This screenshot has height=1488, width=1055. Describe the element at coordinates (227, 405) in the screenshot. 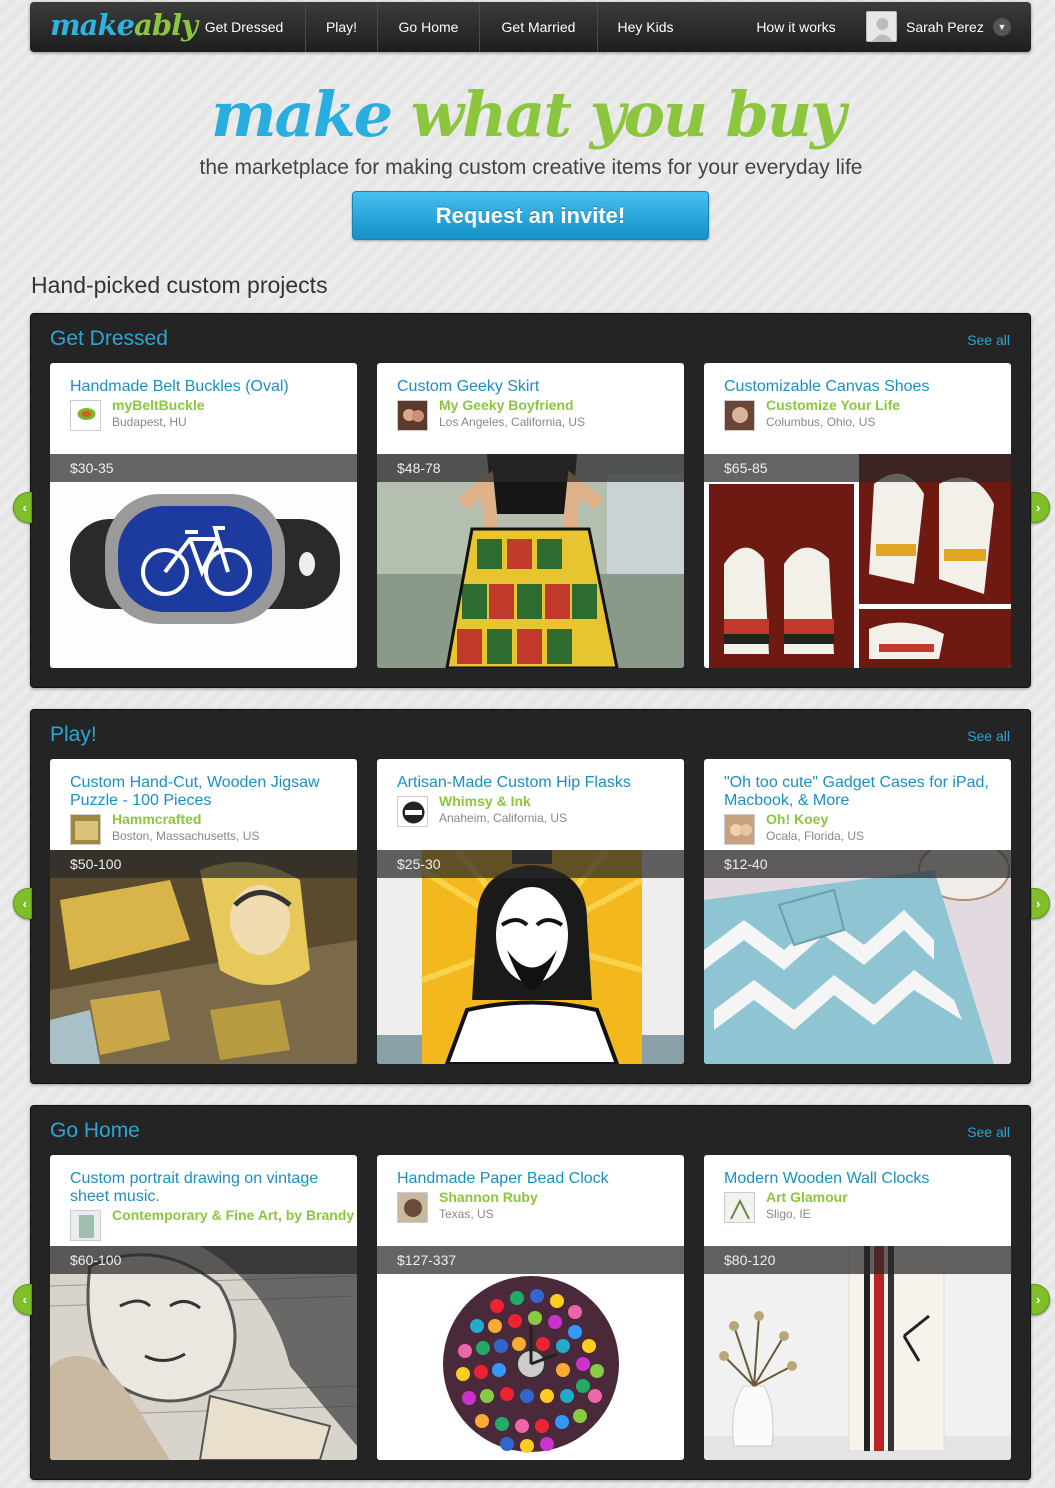

I see `seller-name: myBeltBuckle` at that location.